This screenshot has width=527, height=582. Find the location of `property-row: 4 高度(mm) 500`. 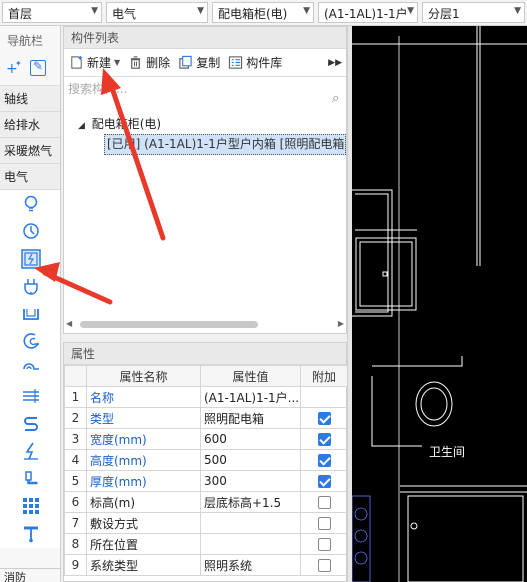

property-row: 4 高度(mm) 500 is located at coordinates (206, 460).